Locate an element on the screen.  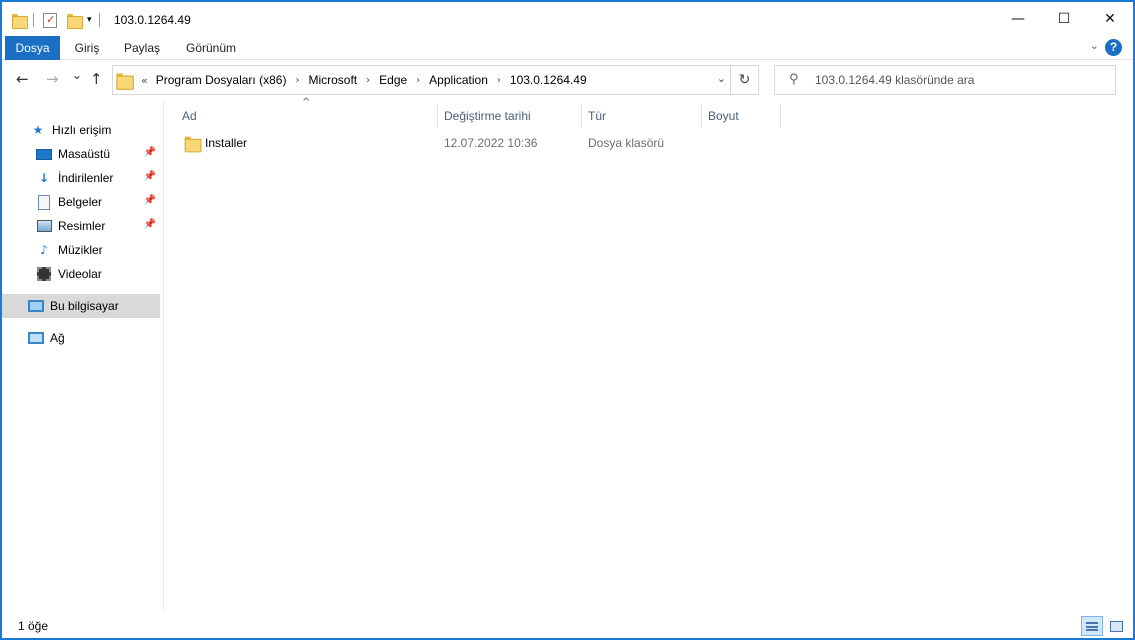
sidebar-item-this-pc: Bu bilgisayar is located at coordinates (81, 306).